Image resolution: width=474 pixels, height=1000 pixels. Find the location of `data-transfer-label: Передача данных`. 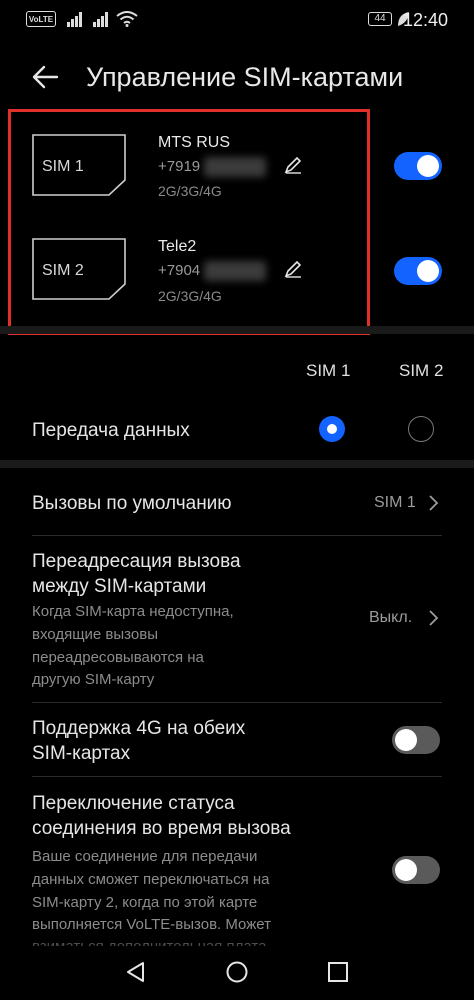

data-transfer-label: Передача данных is located at coordinates (111, 430).